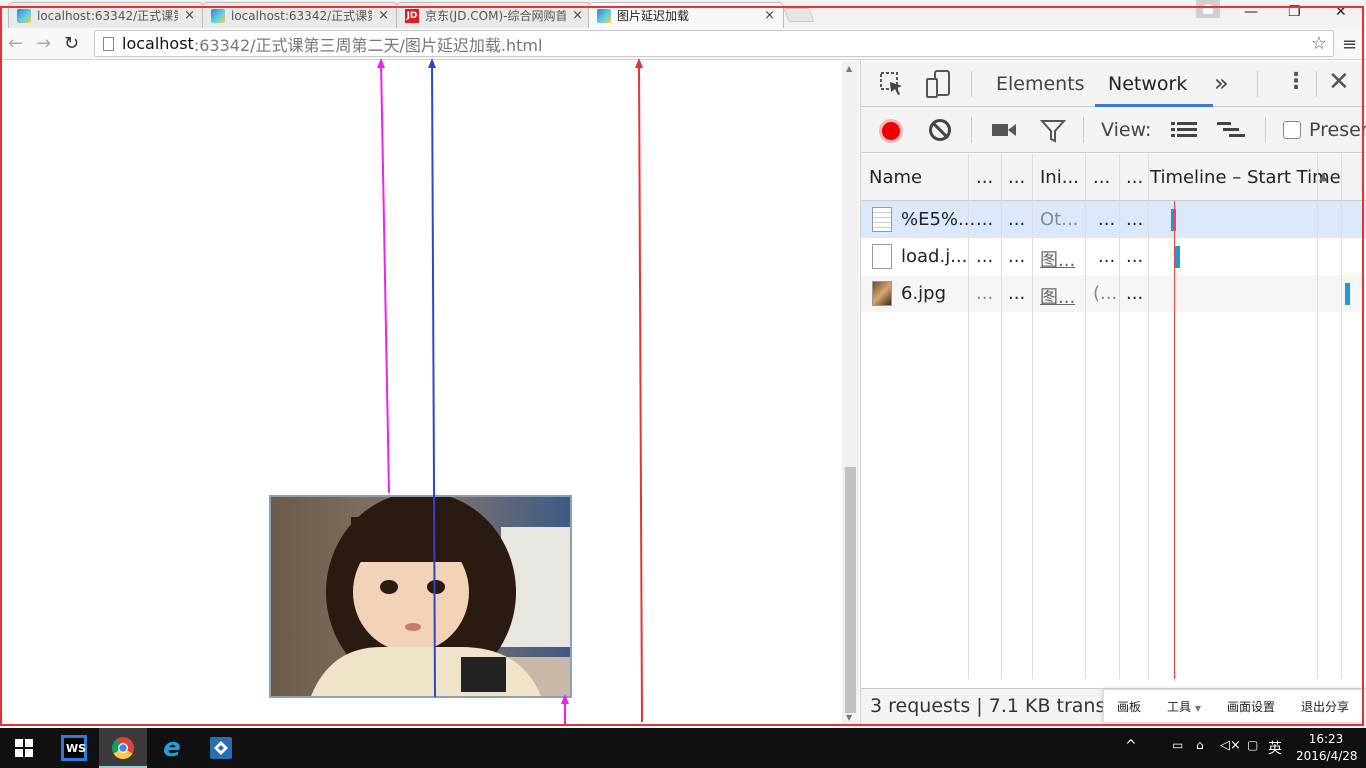  I want to click on device-toolbar-icon, so click(939, 84).